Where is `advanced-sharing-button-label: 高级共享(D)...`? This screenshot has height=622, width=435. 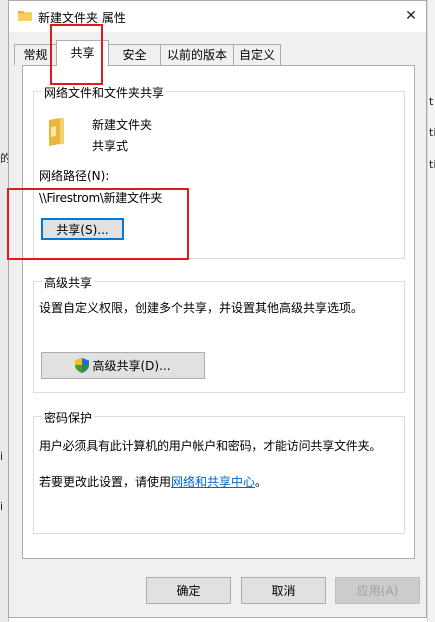 advanced-sharing-button-label: 高级共享(D)... is located at coordinates (131, 366).